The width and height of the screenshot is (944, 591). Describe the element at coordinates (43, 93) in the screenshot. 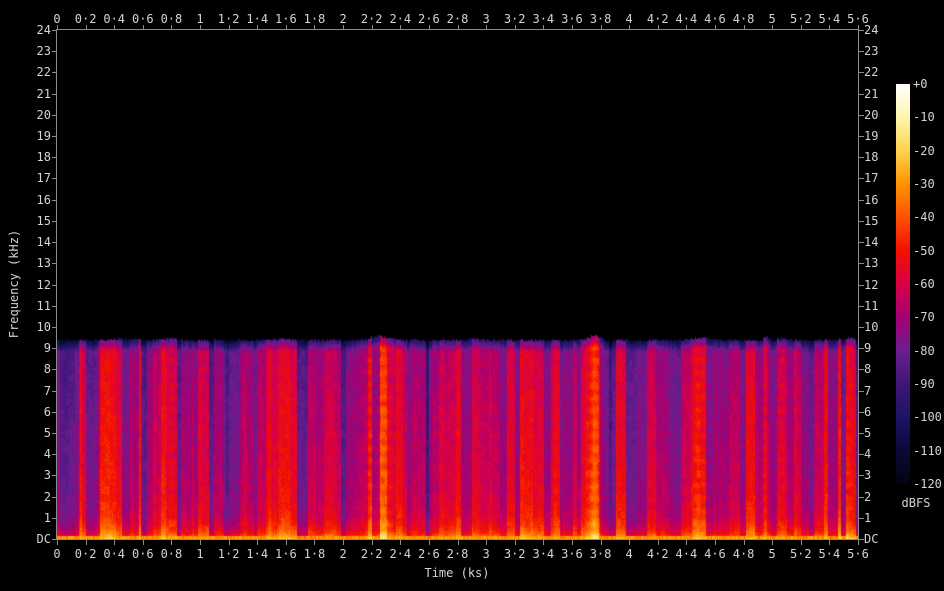

I see `y-tick-label-left: 21` at that location.